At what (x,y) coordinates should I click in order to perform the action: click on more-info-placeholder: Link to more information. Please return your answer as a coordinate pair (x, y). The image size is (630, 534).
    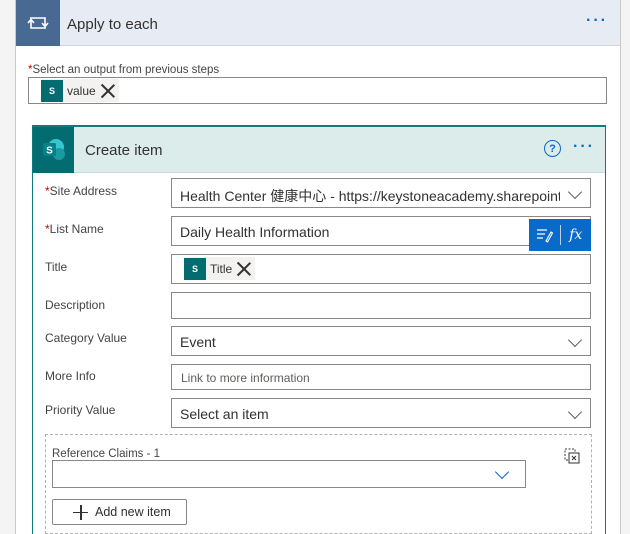
    Looking at the image, I should click on (245, 378).